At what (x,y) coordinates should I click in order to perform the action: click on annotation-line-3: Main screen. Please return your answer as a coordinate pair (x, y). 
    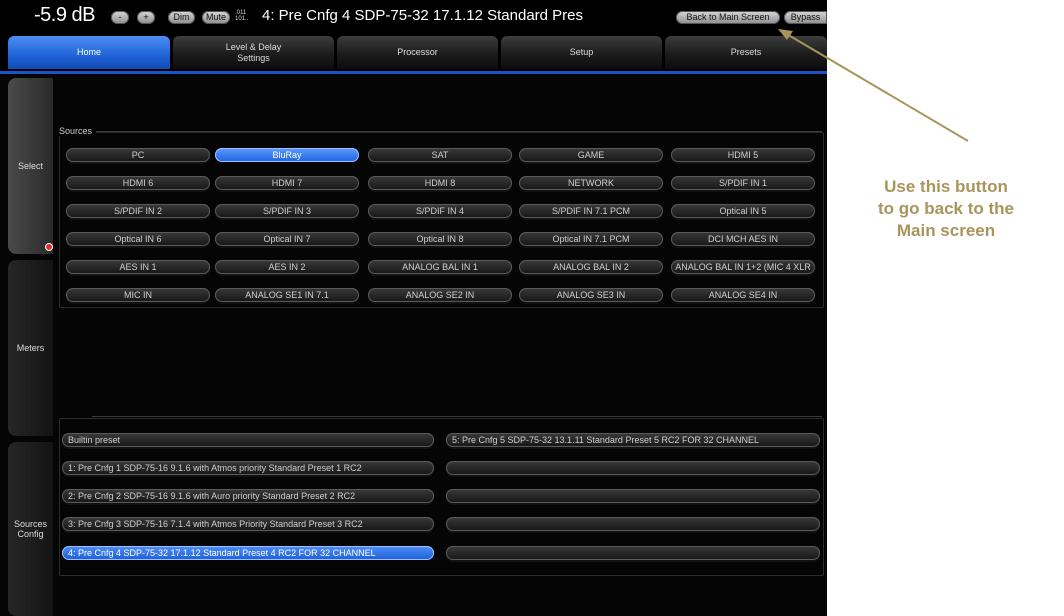
    Looking at the image, I should click on (946, 230).